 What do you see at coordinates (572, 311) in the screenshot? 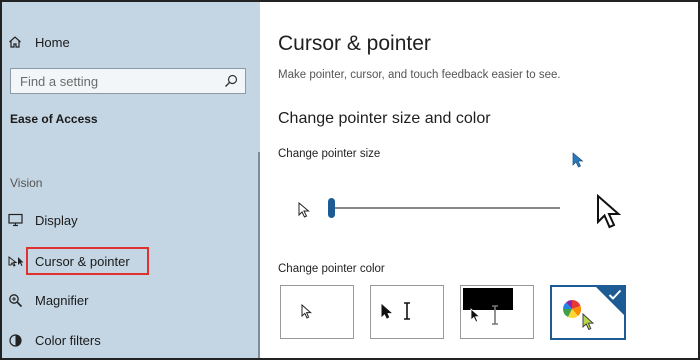
I see `color-wheel-icon` at bounding box center [572, 311].